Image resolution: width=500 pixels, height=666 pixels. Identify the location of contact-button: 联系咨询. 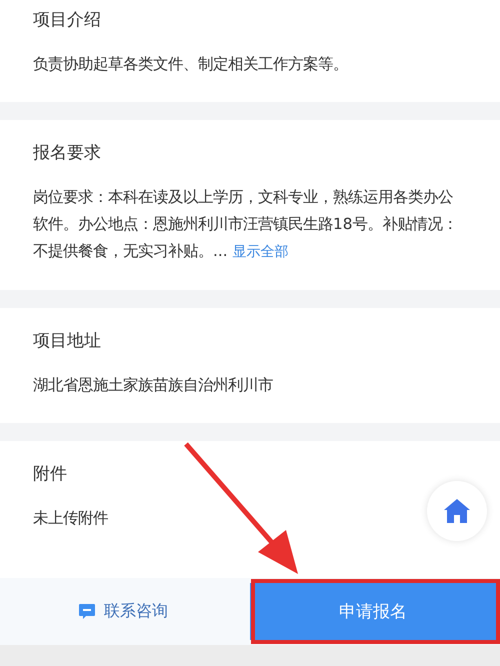
(123, 611).